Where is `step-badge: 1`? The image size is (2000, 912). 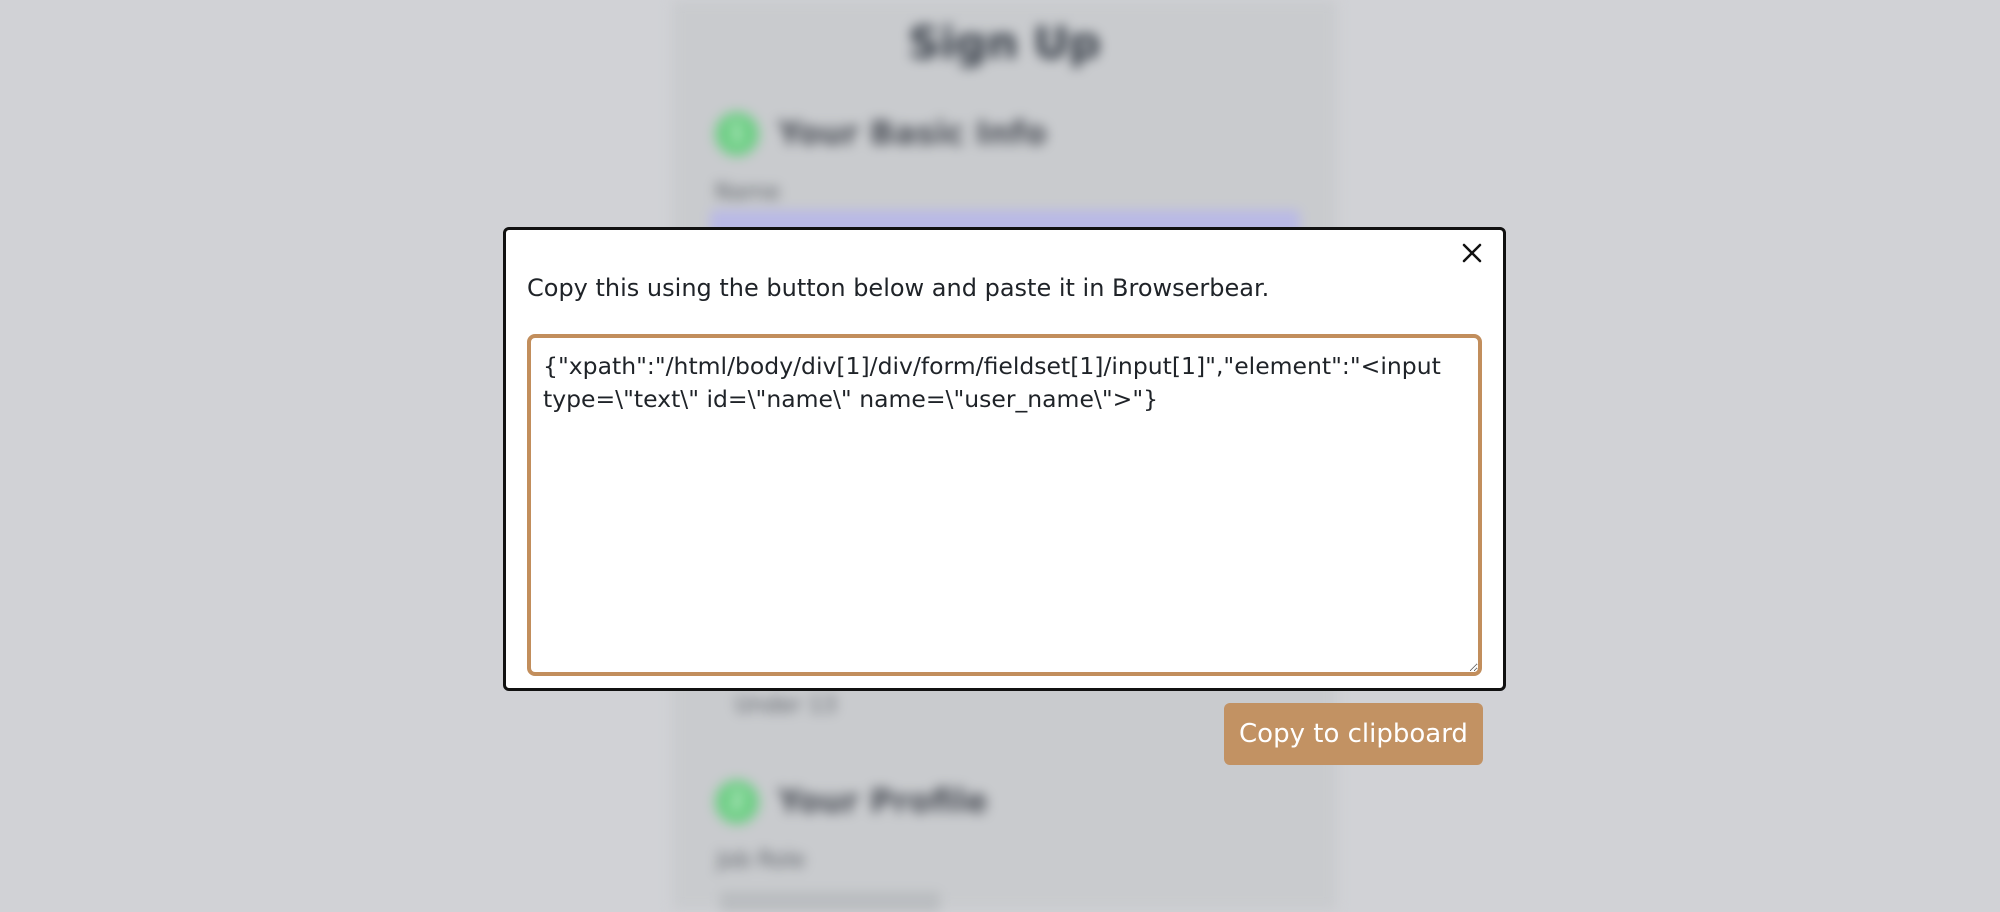 step-badge: 1 is located at coordinates (737, 134).